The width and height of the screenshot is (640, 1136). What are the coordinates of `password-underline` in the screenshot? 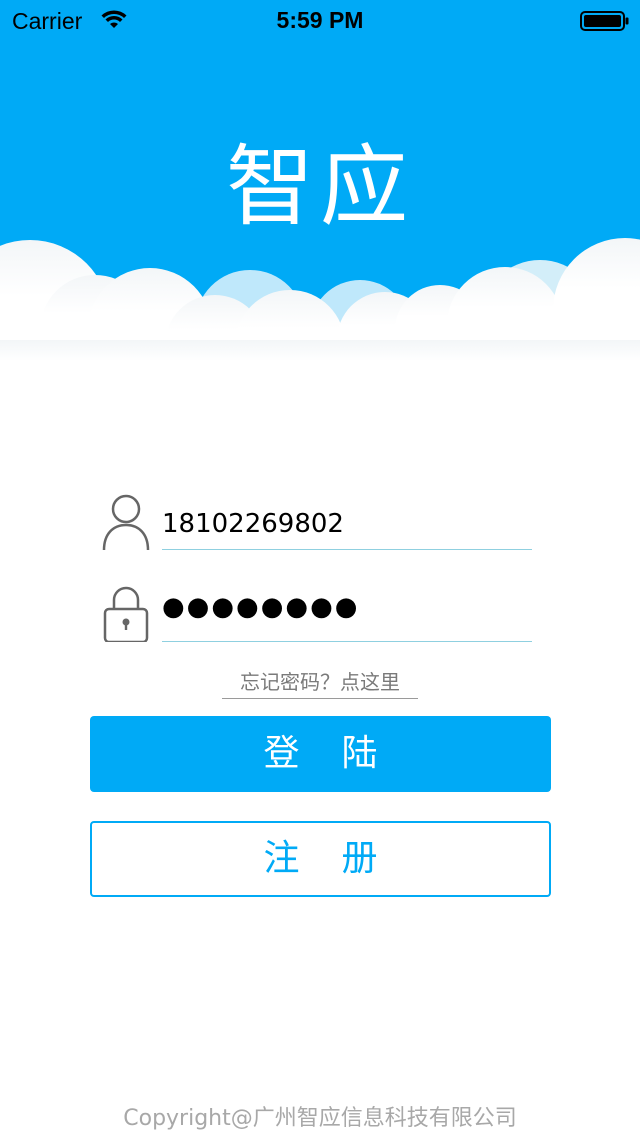 It's located at (347, 641).